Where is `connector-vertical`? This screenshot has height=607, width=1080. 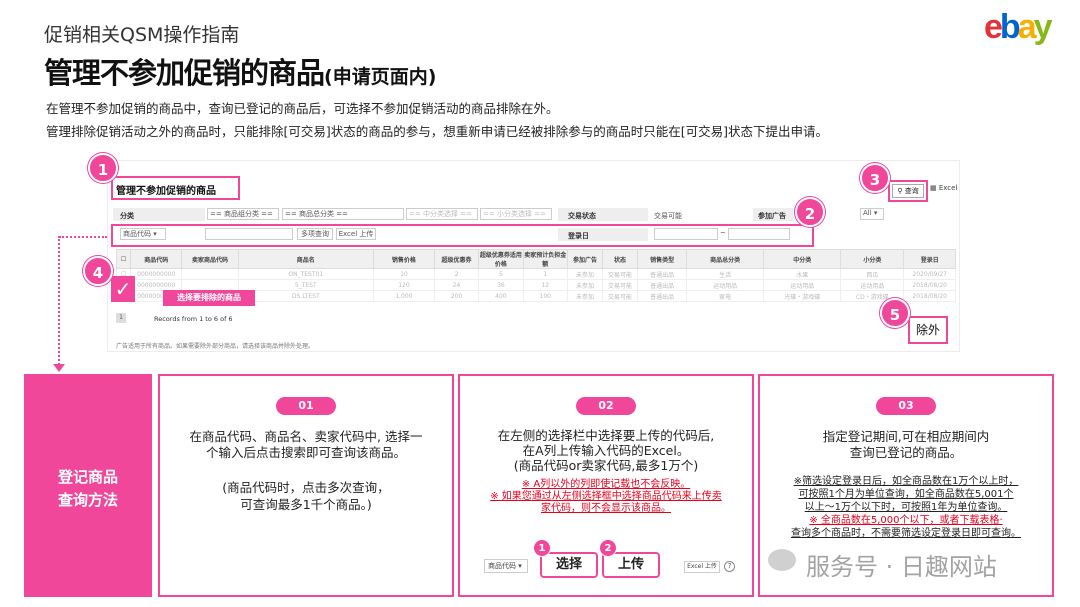
connector-vertical is located at coordinates (59, 302).